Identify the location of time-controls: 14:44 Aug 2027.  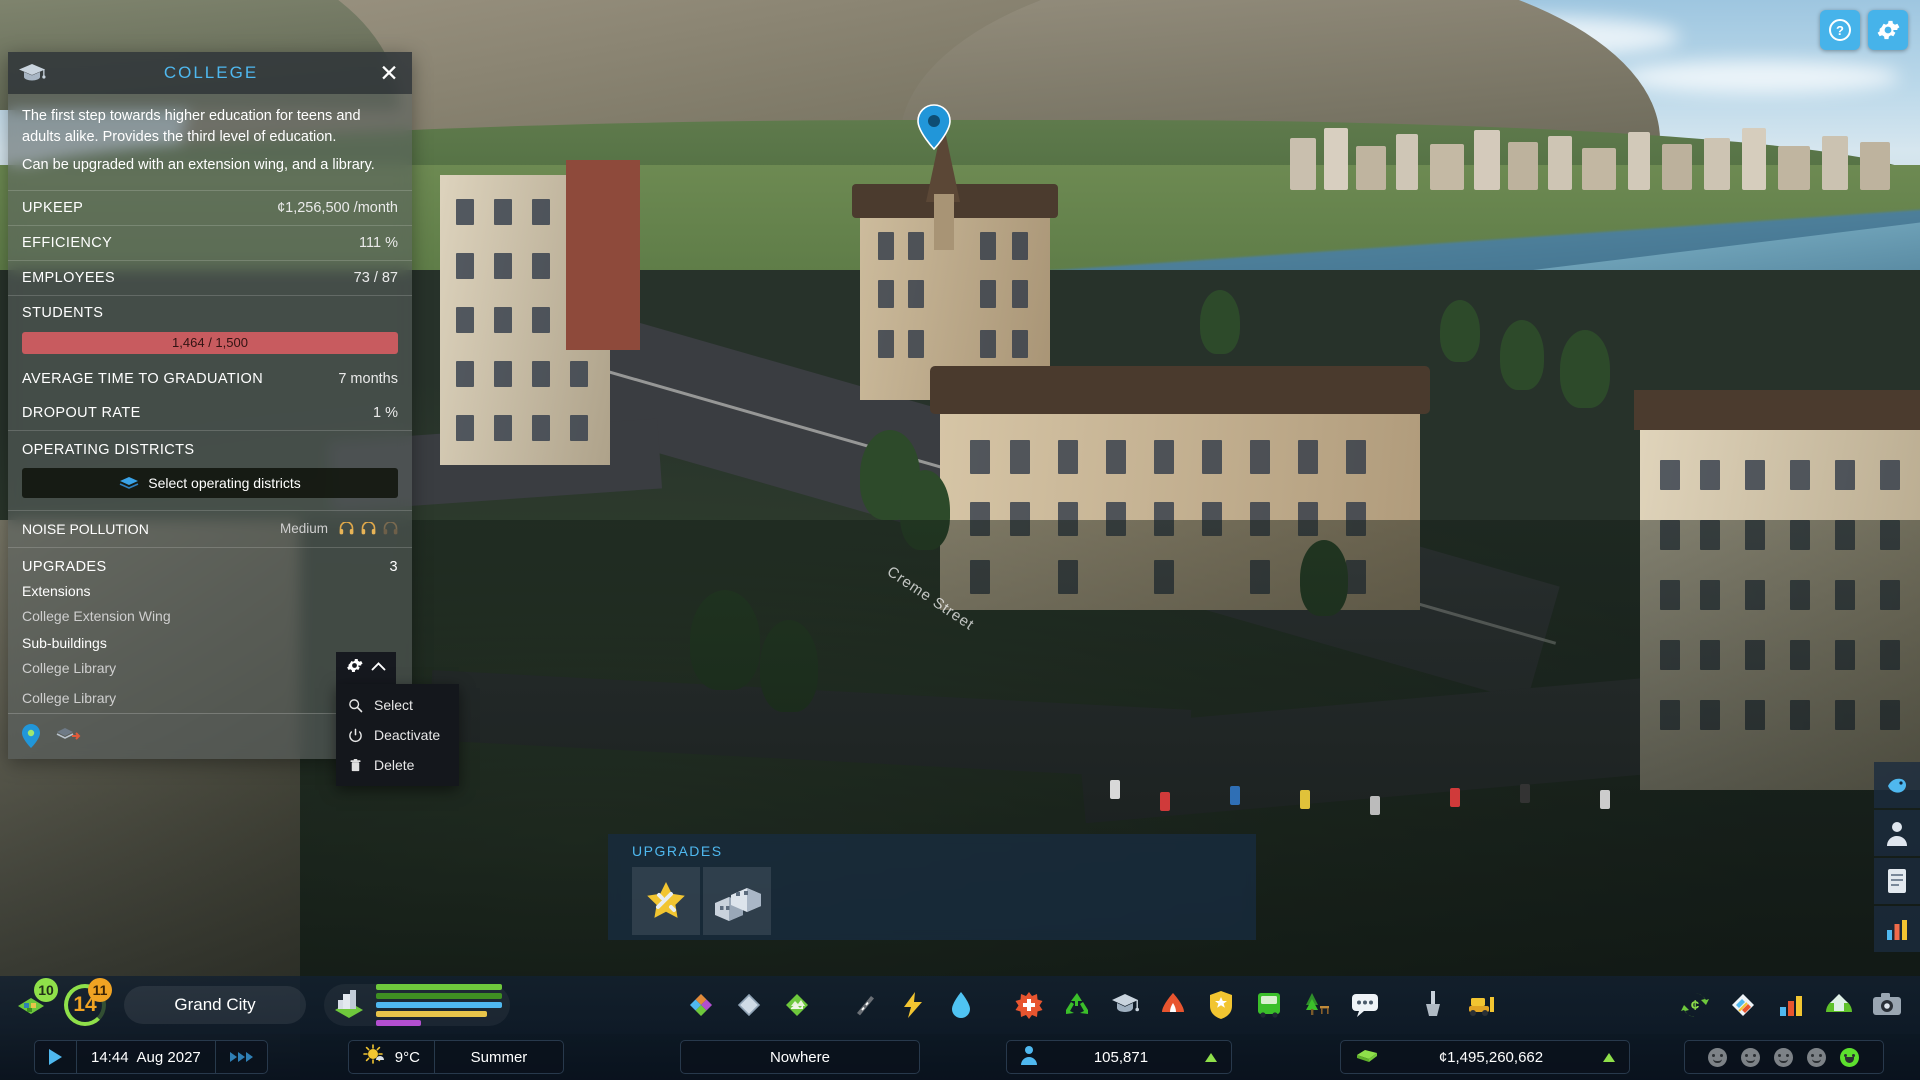
(151, 1057).